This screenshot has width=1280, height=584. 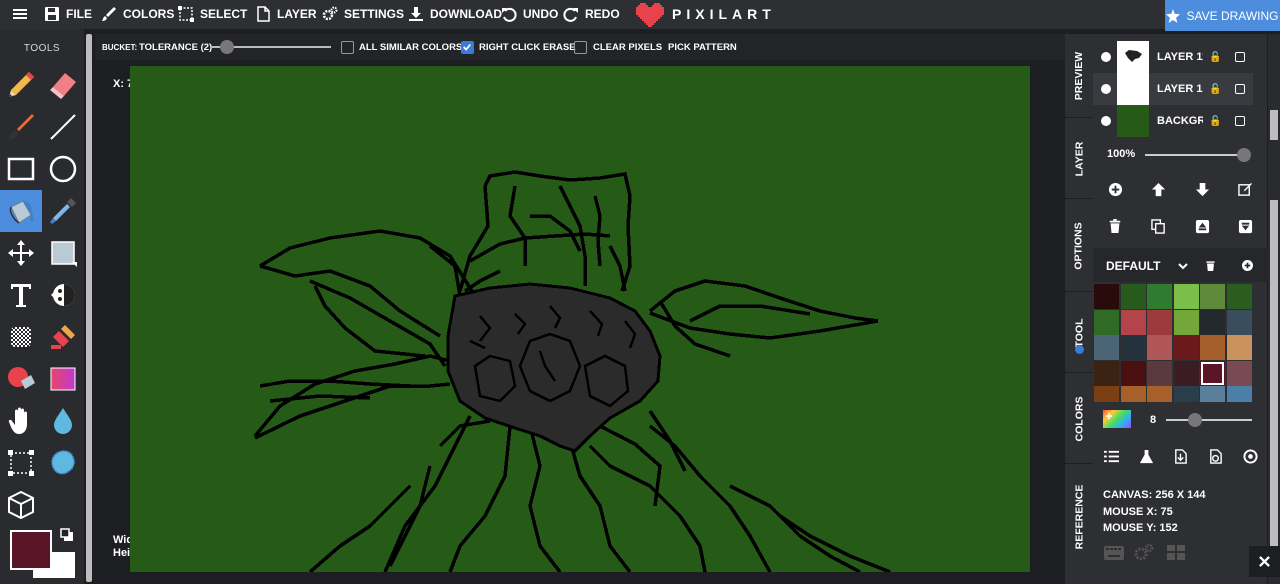 What do you see at coordinates (270, 47) in the screenshot?
I see `tolerance-slider` at bounding box center [270, 47].